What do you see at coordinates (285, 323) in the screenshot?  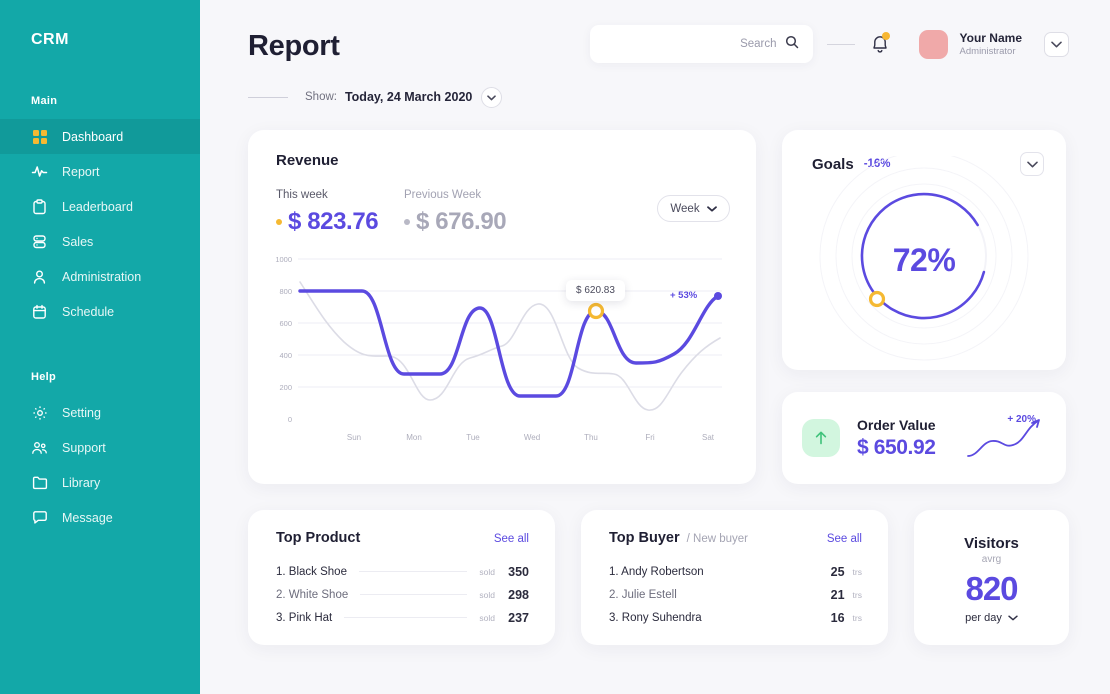 I see `svg-text: 600` at bounding box center [285, 323].